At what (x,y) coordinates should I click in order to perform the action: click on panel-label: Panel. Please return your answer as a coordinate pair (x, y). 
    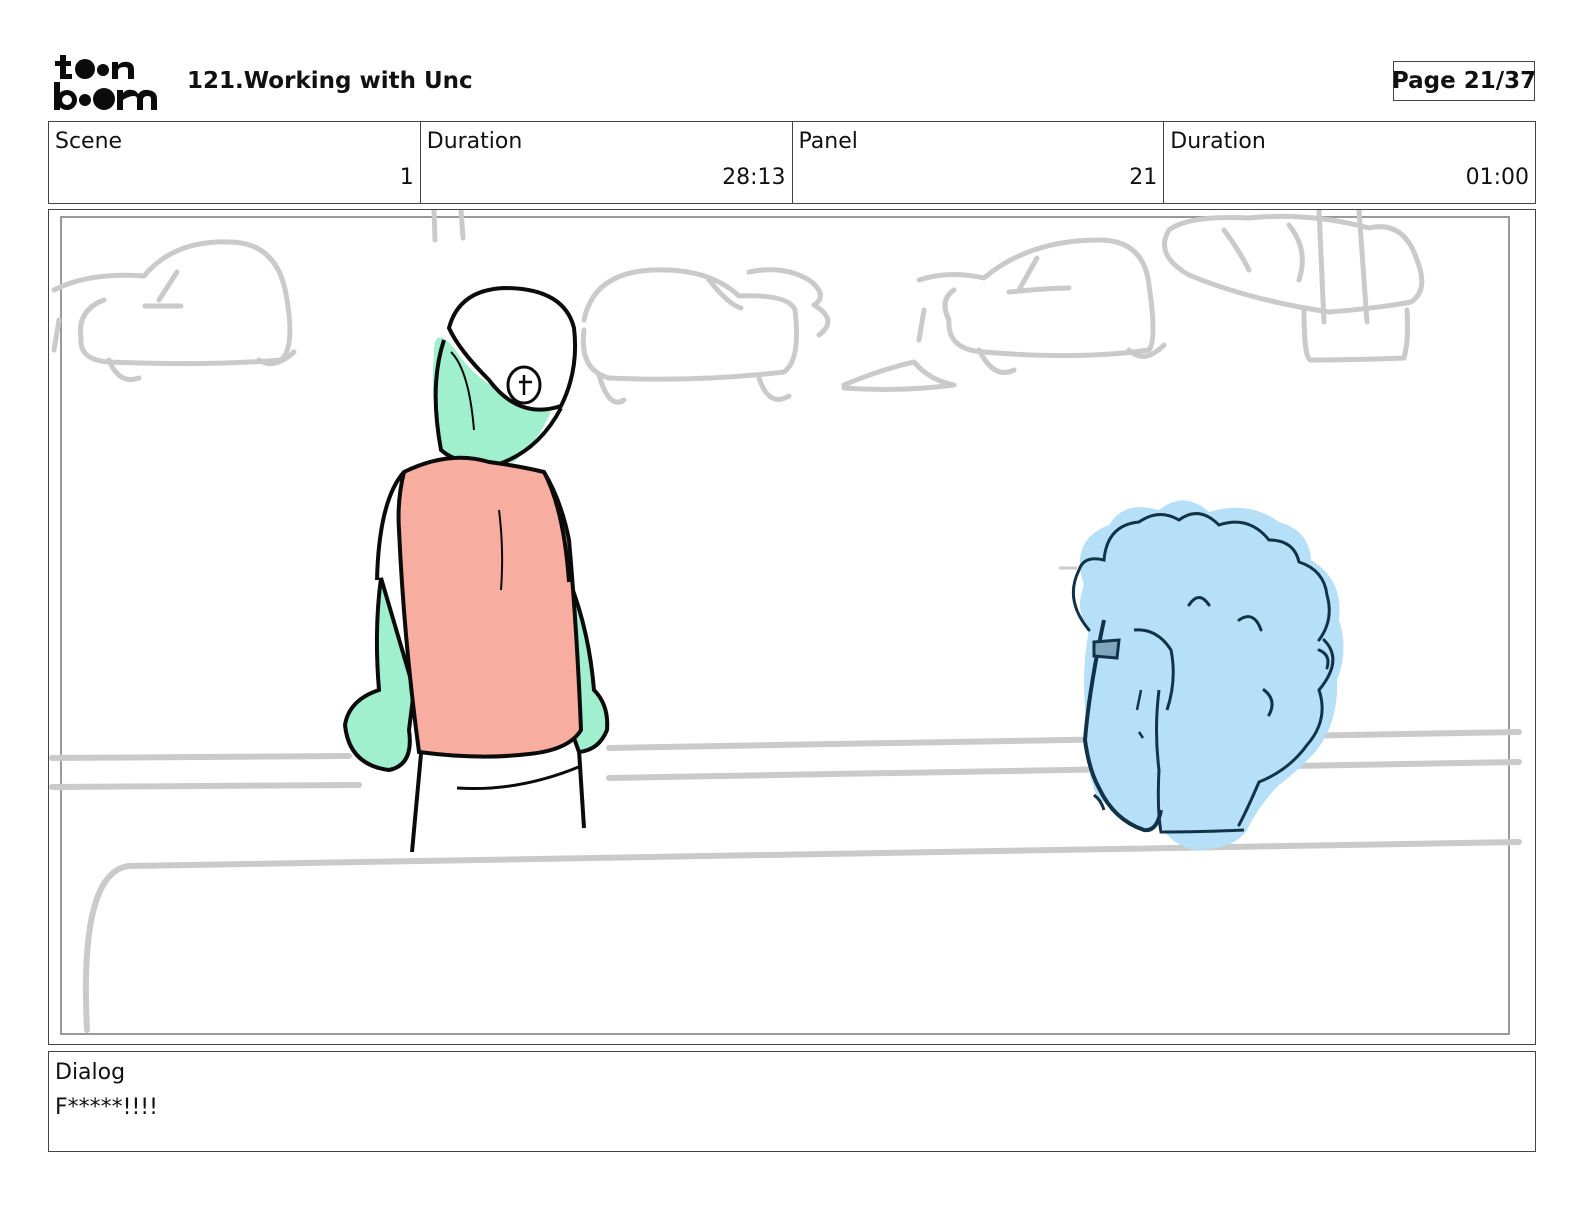
    Looking at the image, I should click on (828, 141).